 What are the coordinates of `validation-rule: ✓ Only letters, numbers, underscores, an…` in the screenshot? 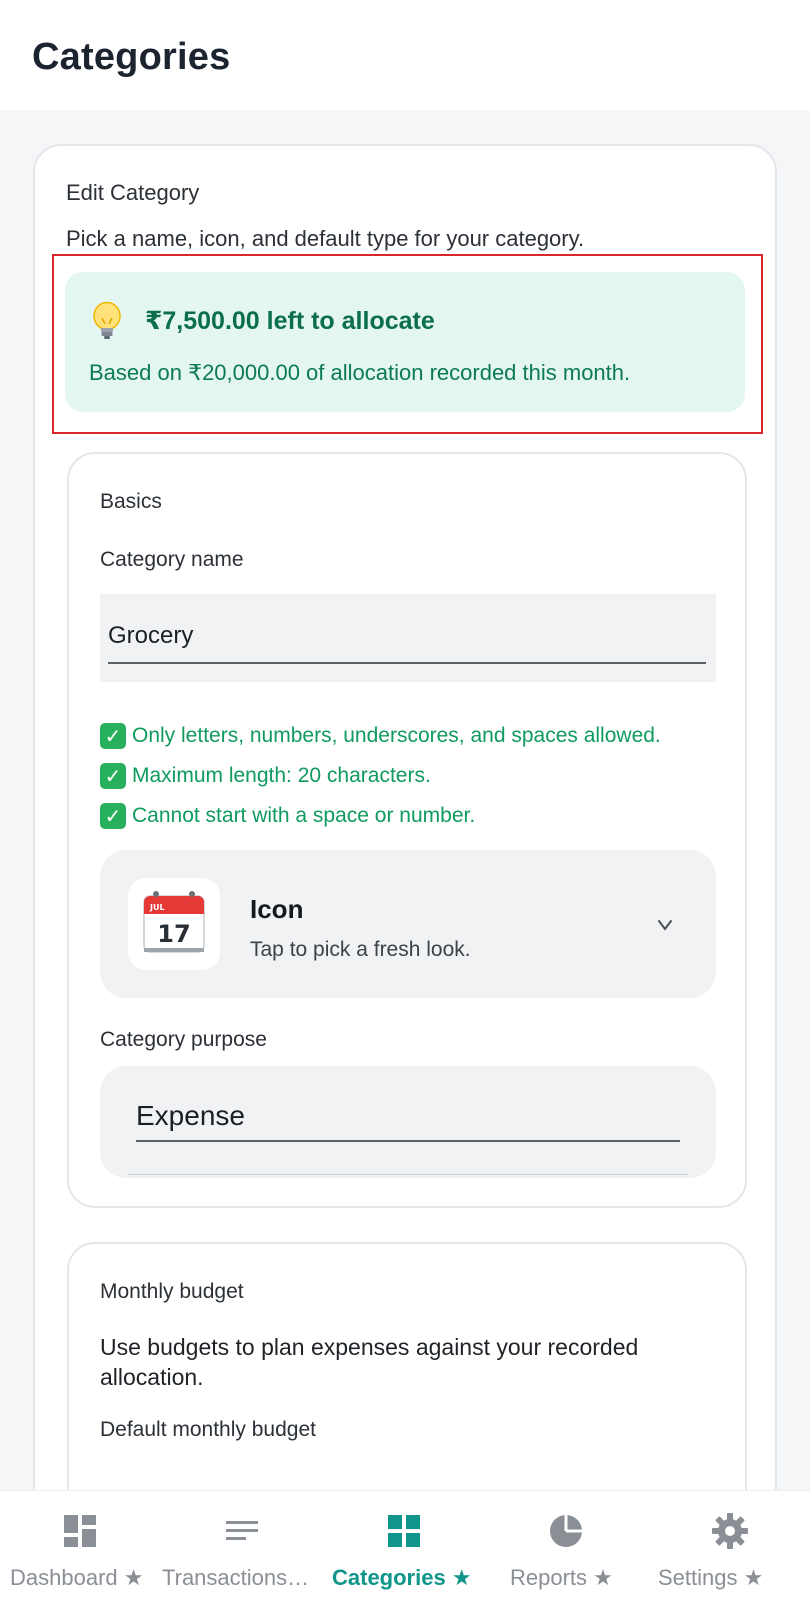 It's located at (380, 736).